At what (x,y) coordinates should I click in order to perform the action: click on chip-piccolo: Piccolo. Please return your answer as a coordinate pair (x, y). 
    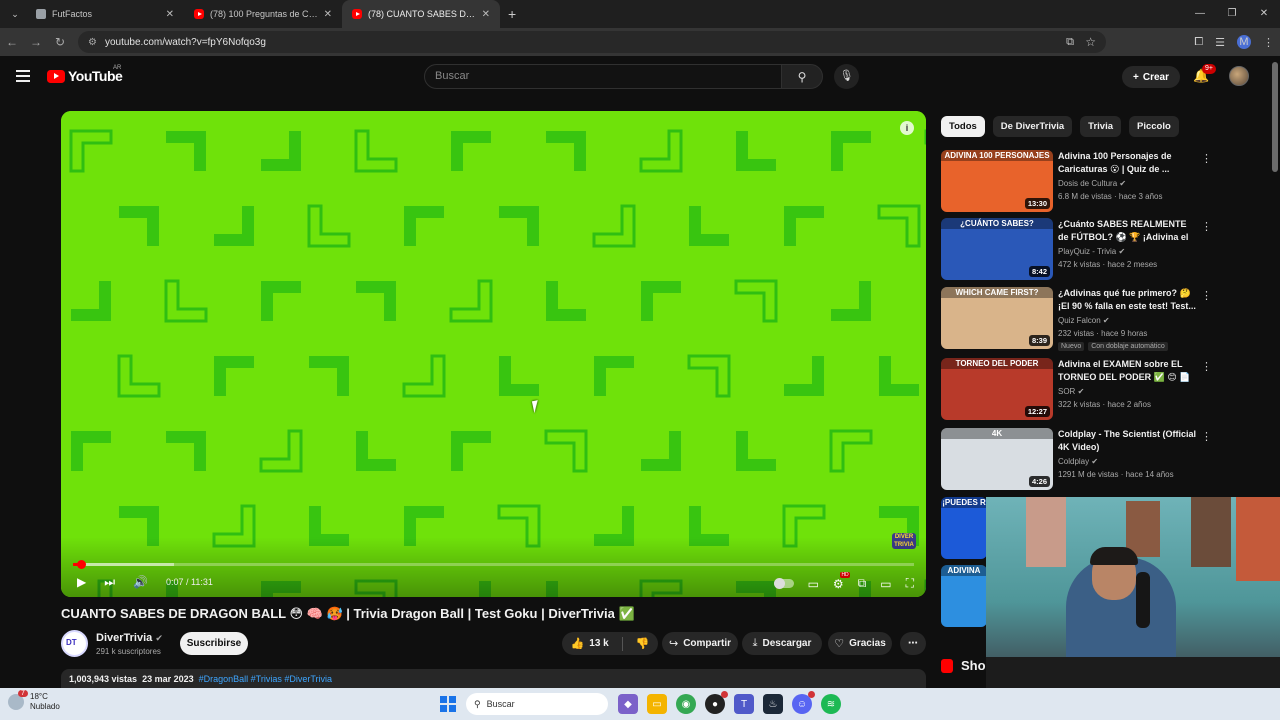
    Looking at the image, I should click on (1154, 126).